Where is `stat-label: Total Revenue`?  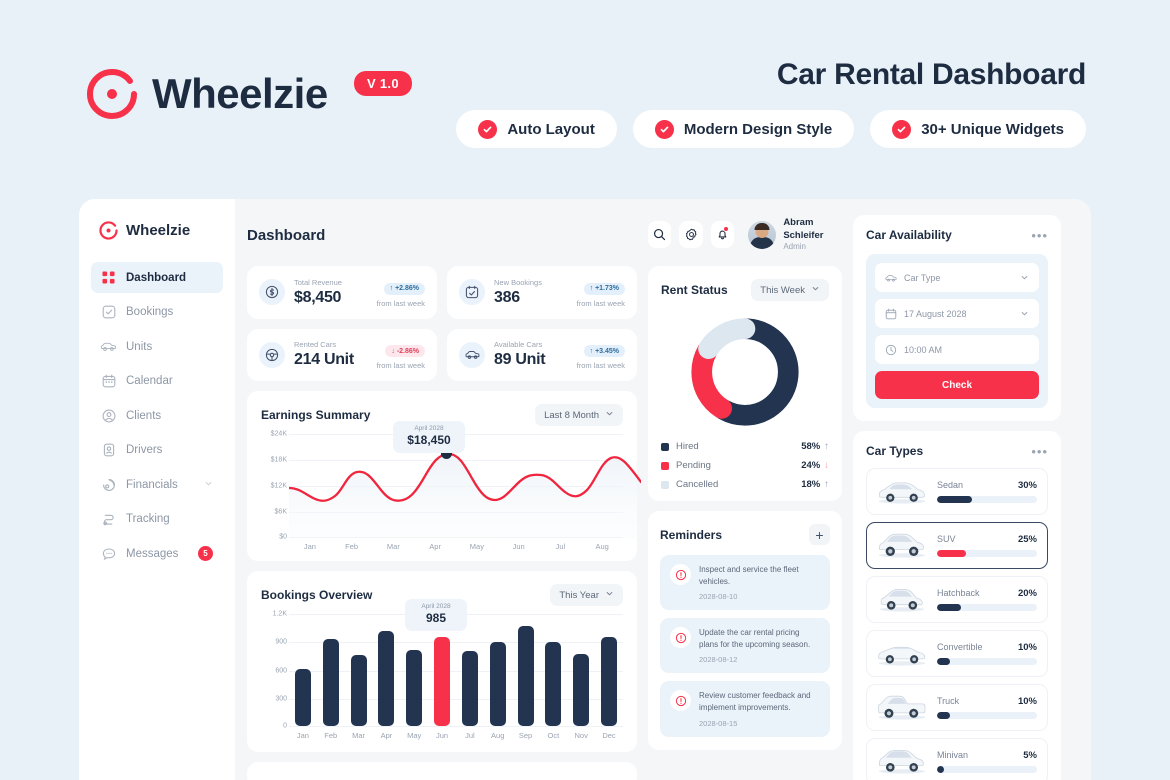 stat-label: Total Revenue is located at coordinates (318, 282).